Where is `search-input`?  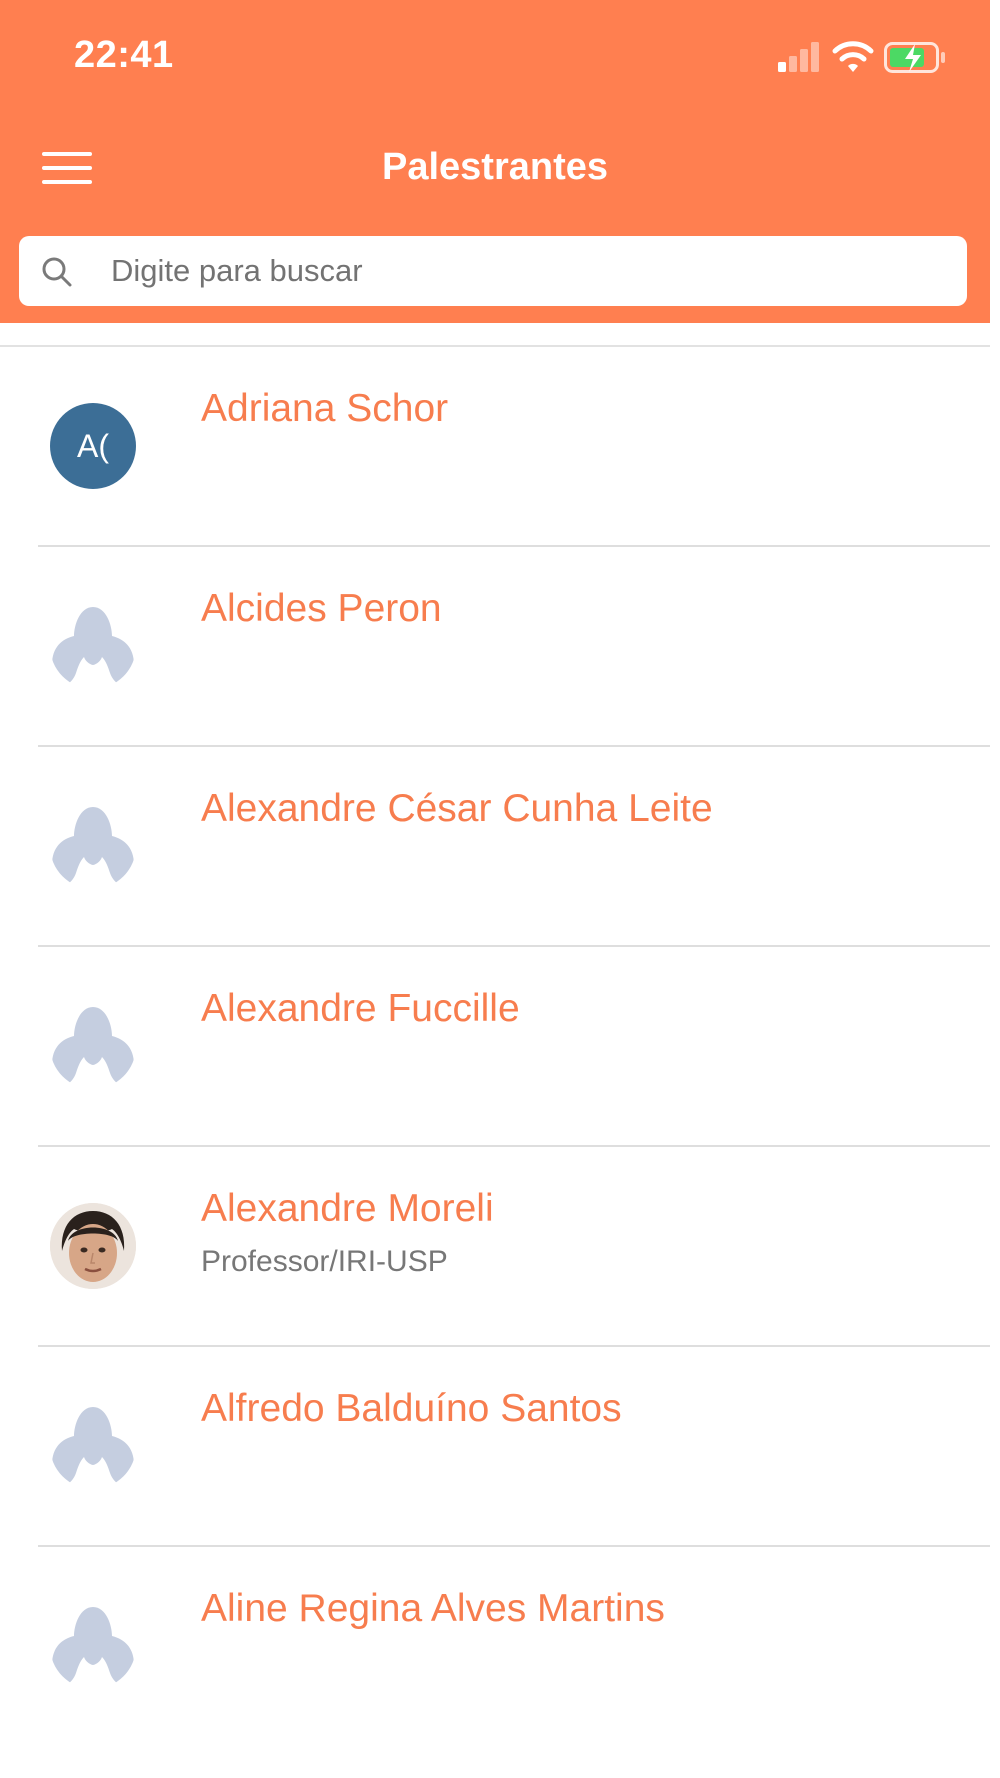
search-input is located at coordinates (519, 271).